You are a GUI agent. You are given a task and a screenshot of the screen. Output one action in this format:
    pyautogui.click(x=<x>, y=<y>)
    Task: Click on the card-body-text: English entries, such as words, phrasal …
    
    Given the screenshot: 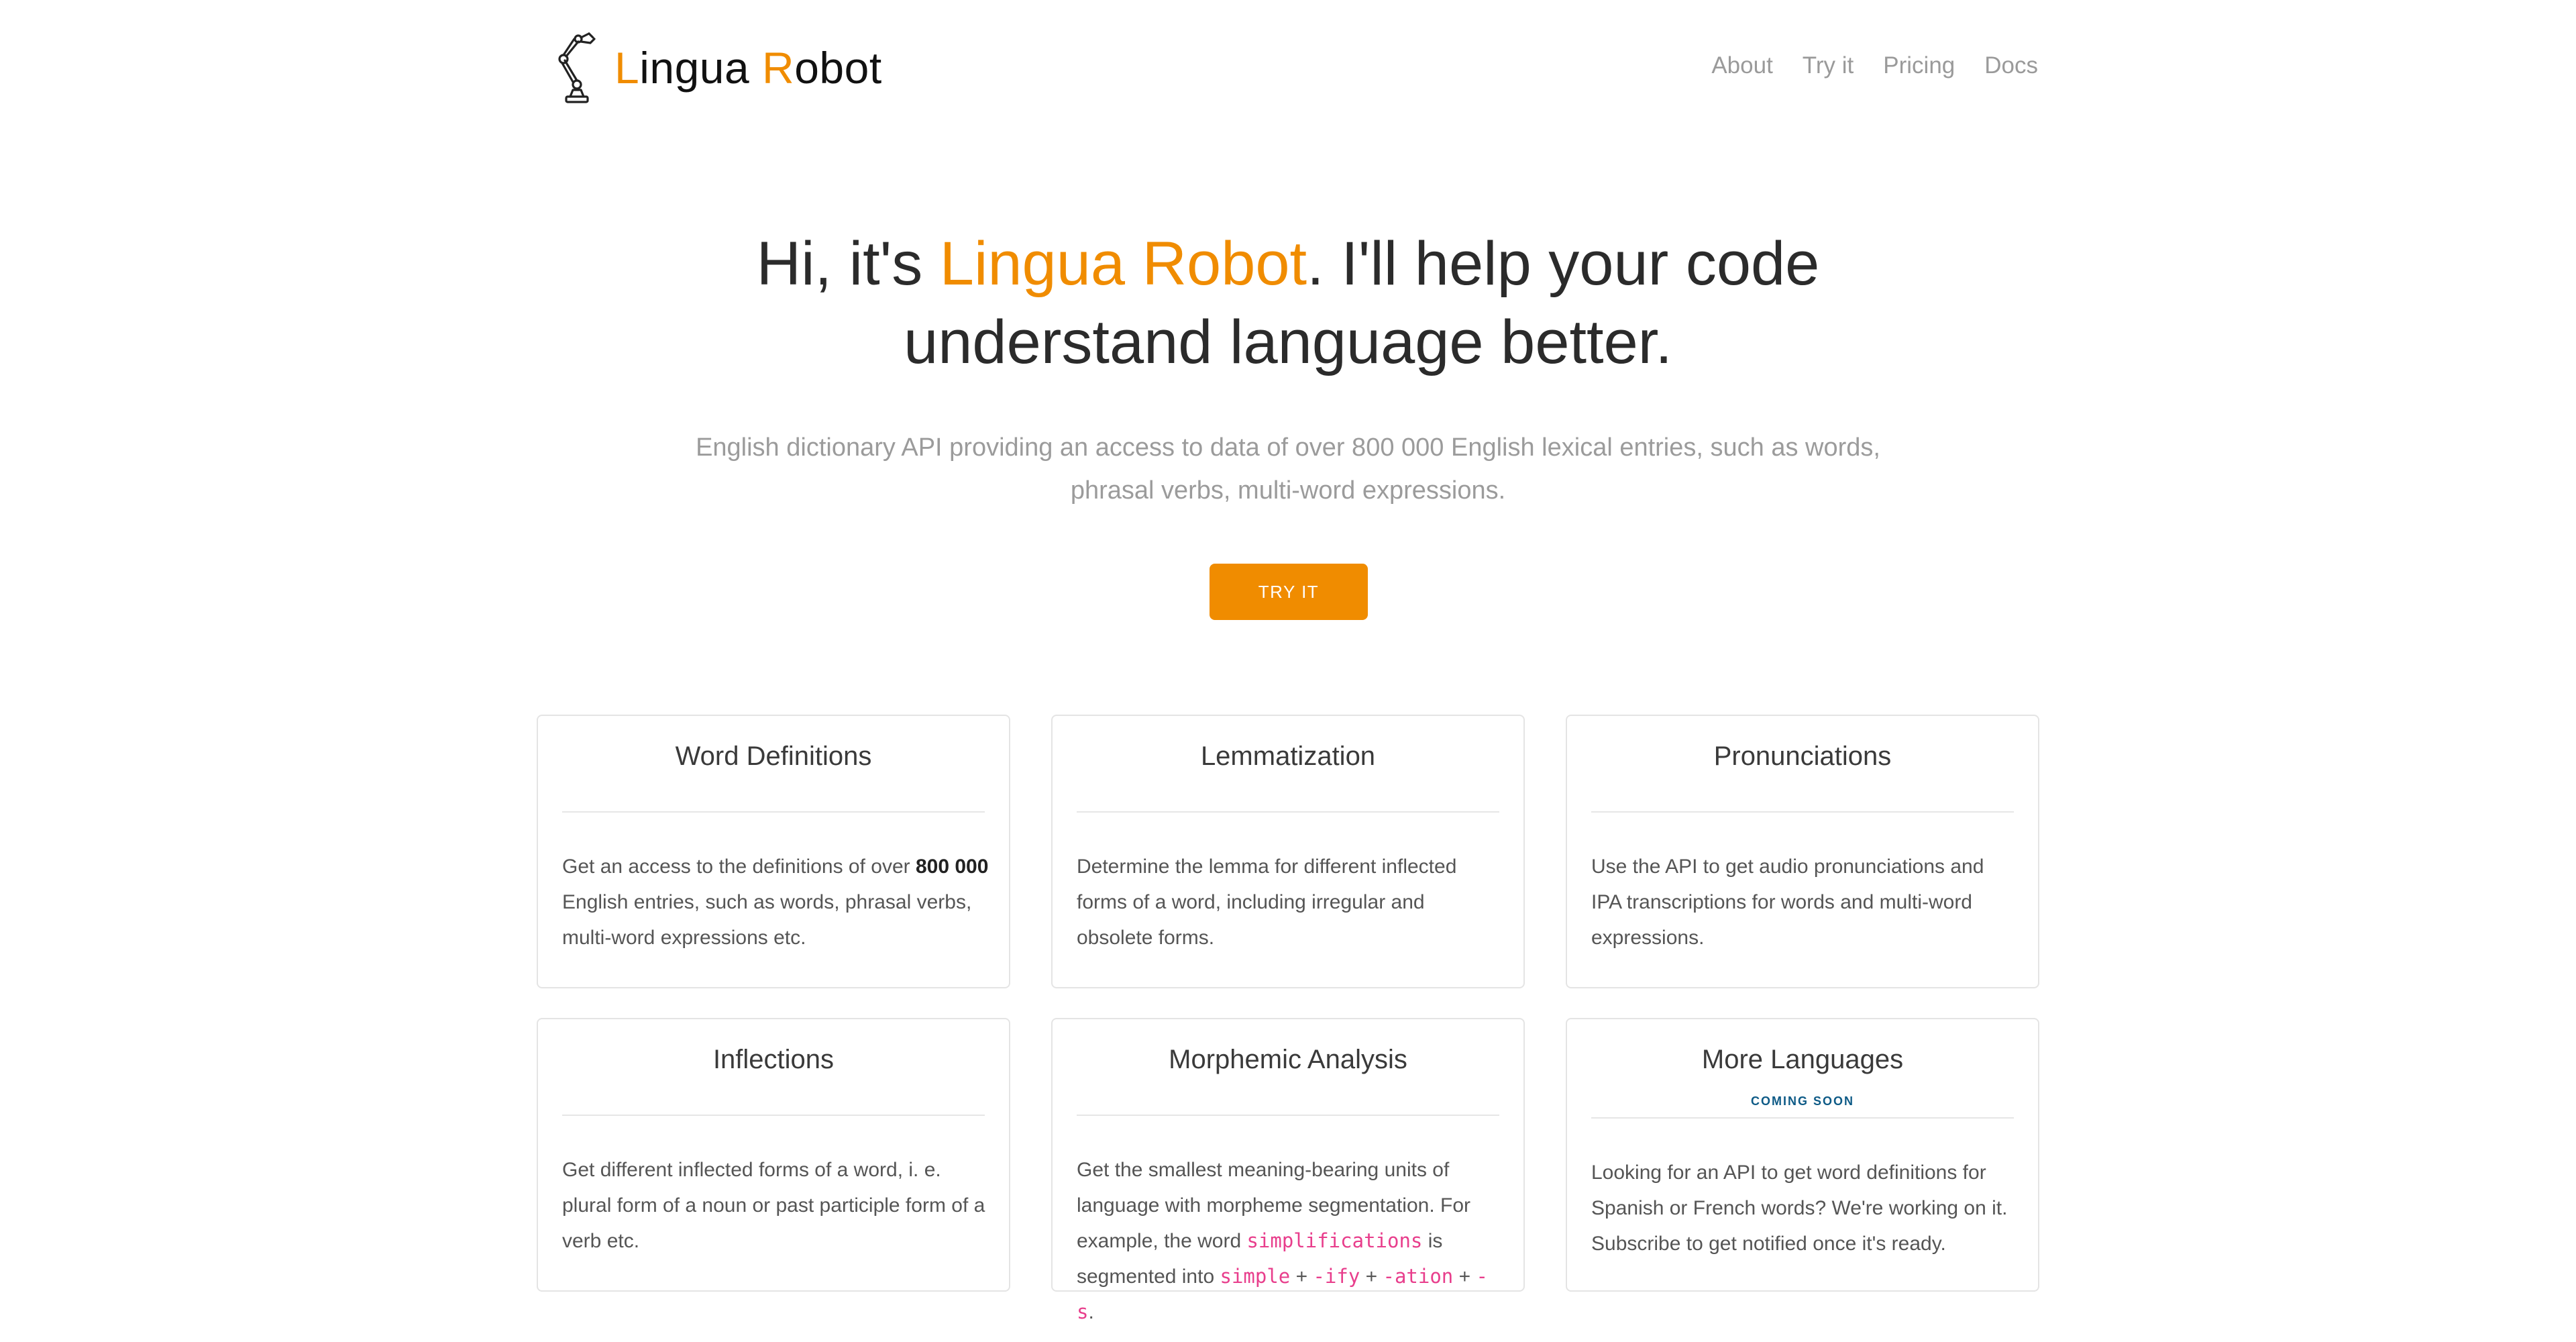 What is the action you would take?
    pyautogui.click(x=767, y=920)
    